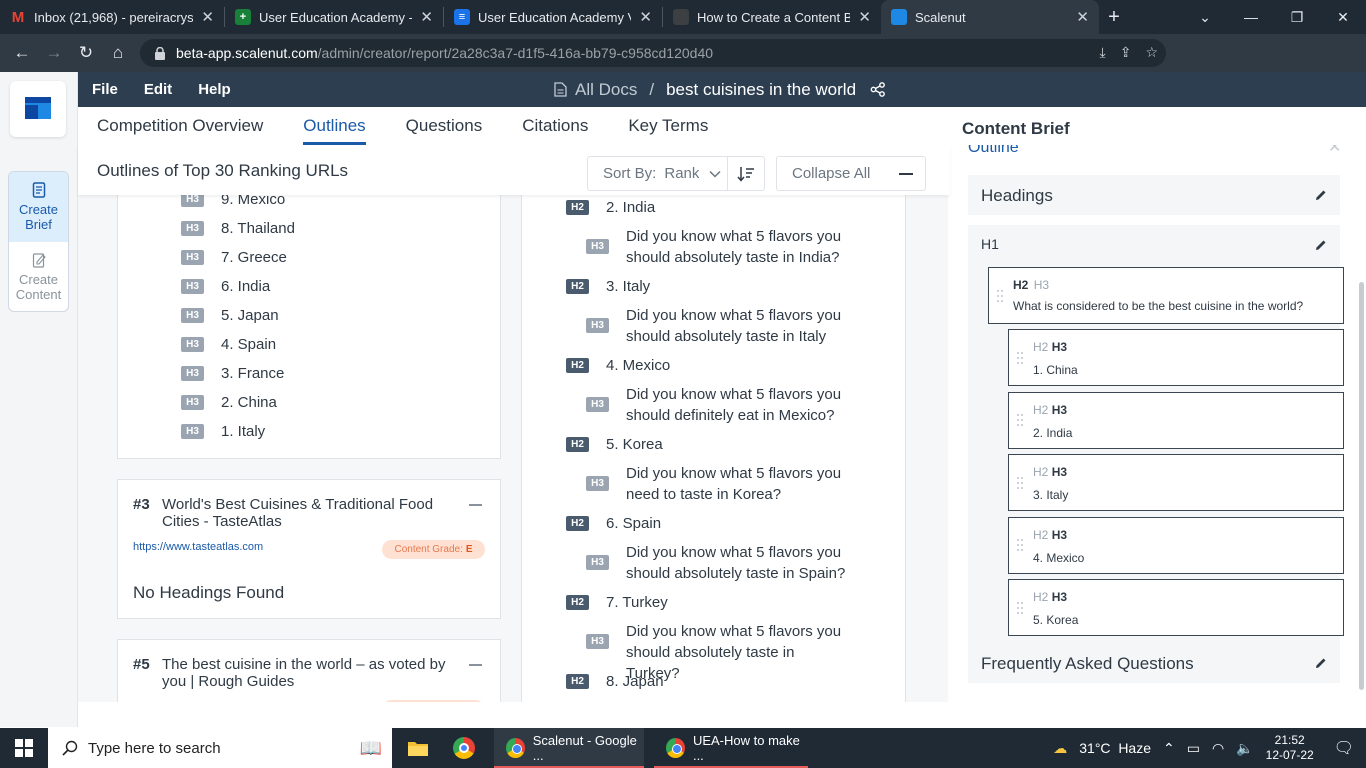  I want to click on result-url: https://www.tasteatlas.com, so click(198, 547).